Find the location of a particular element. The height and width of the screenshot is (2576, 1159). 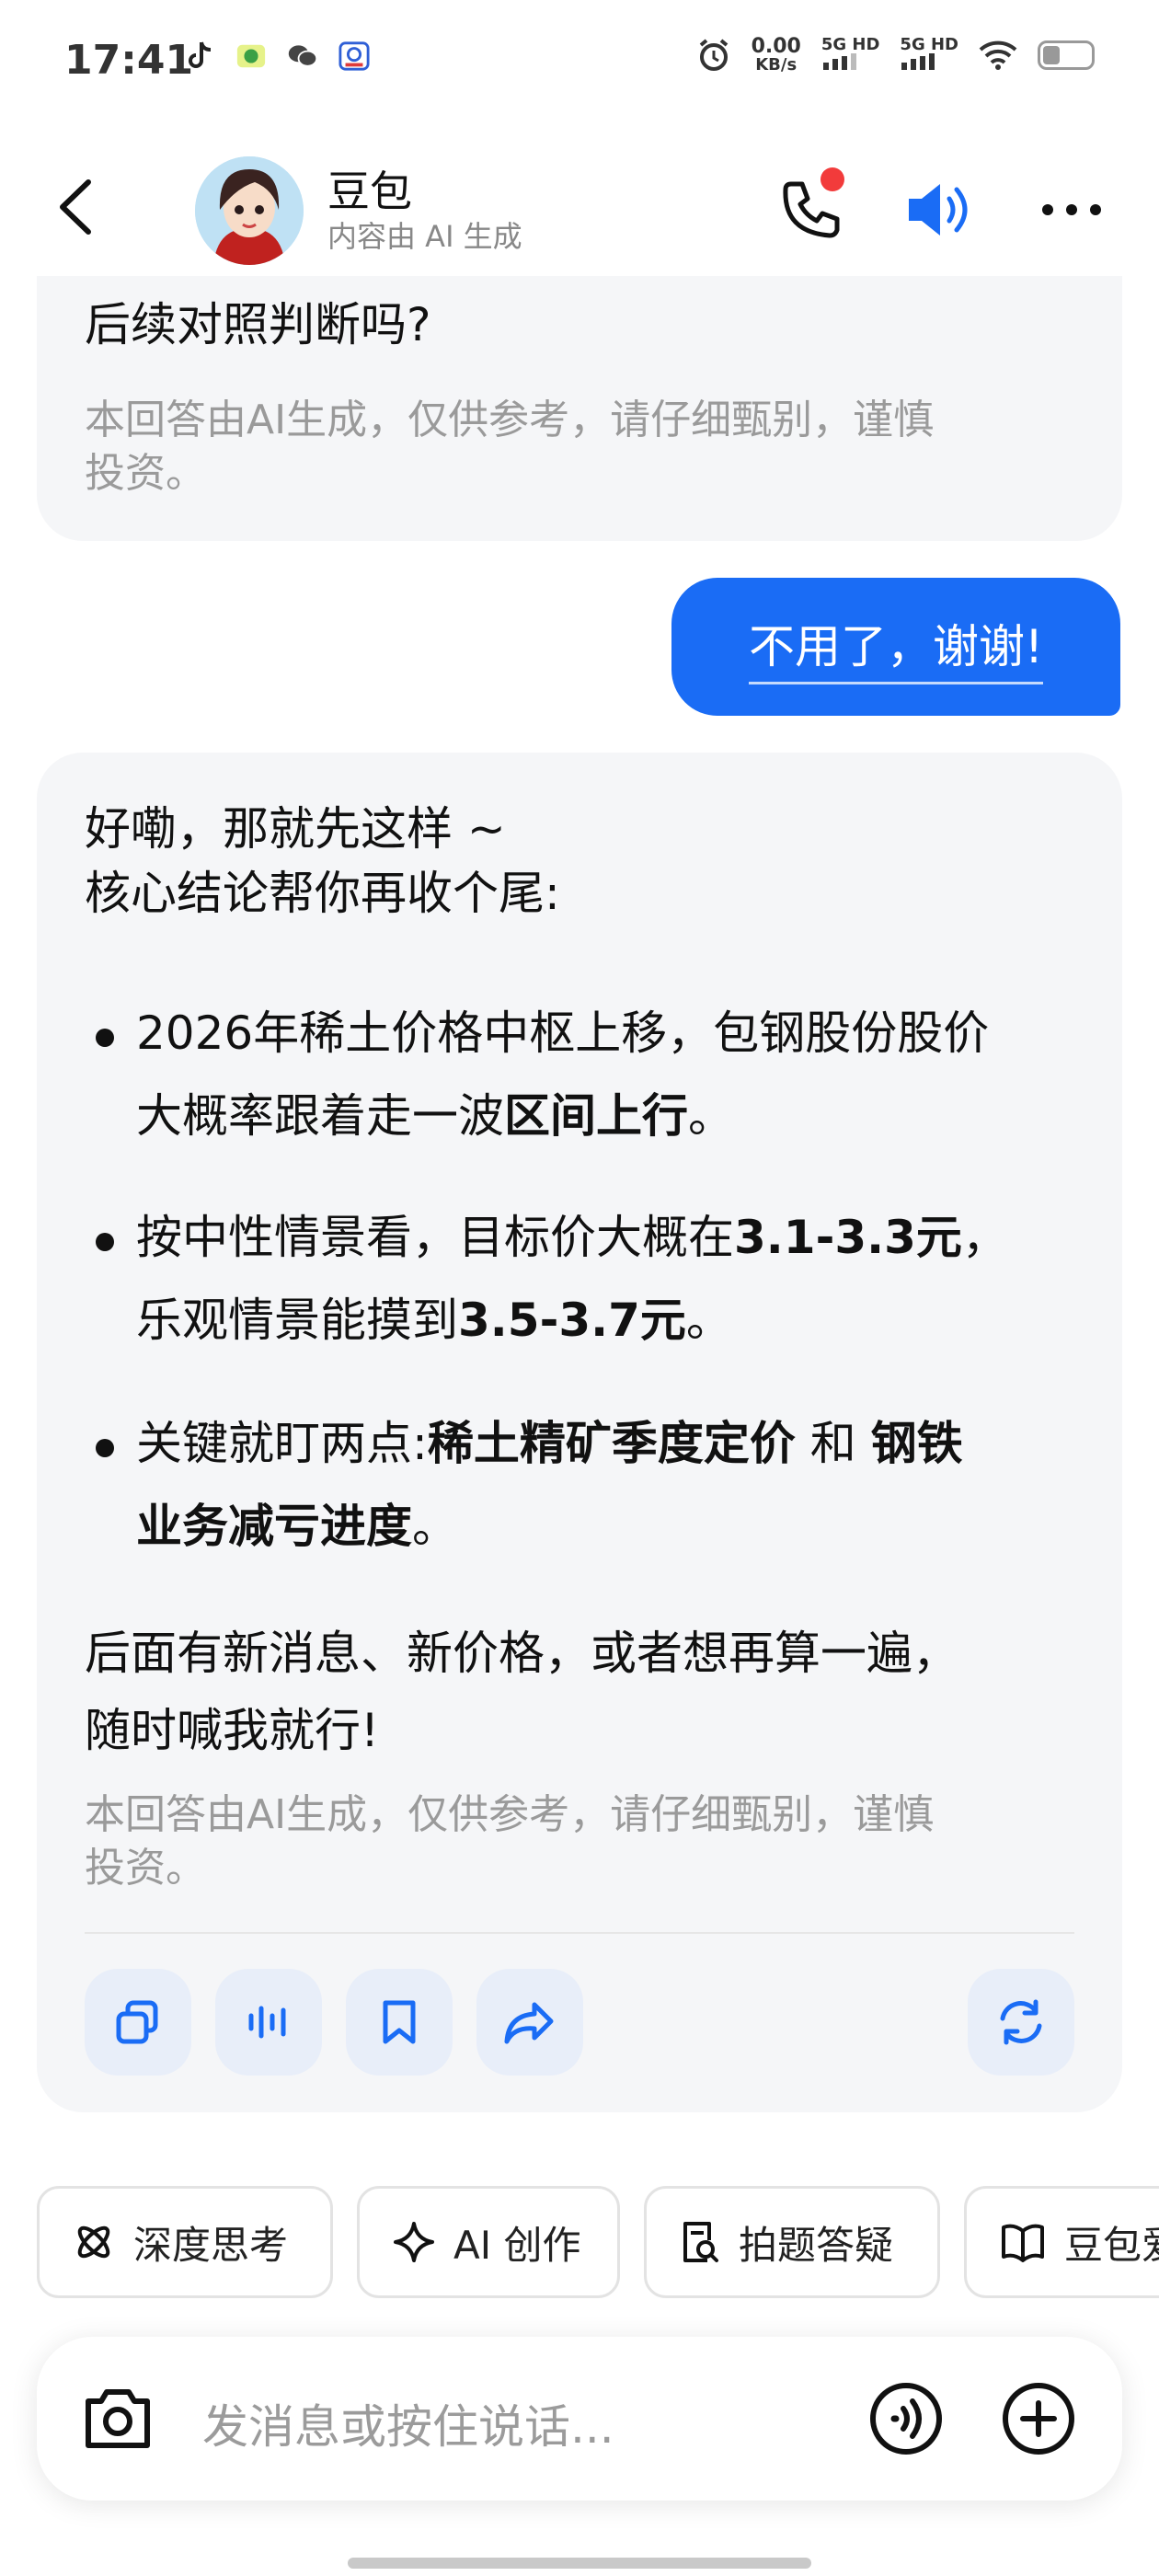

ai-message-previous: 后续对照判断吗? 本回答由AI生成，仅供参考，请仔细甄别，谨慎 投资。 is located at coordinates (579, 408).